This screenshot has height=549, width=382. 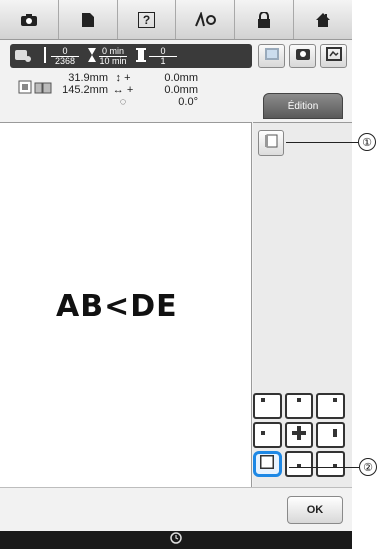 I want to click on footer-bar, so click(x=176, y=540).